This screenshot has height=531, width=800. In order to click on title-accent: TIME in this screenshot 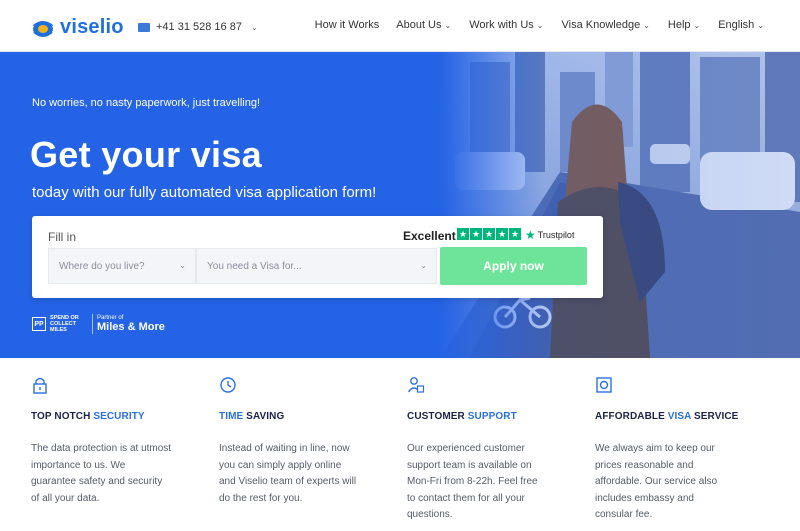, I will do `click(231, 416)`.